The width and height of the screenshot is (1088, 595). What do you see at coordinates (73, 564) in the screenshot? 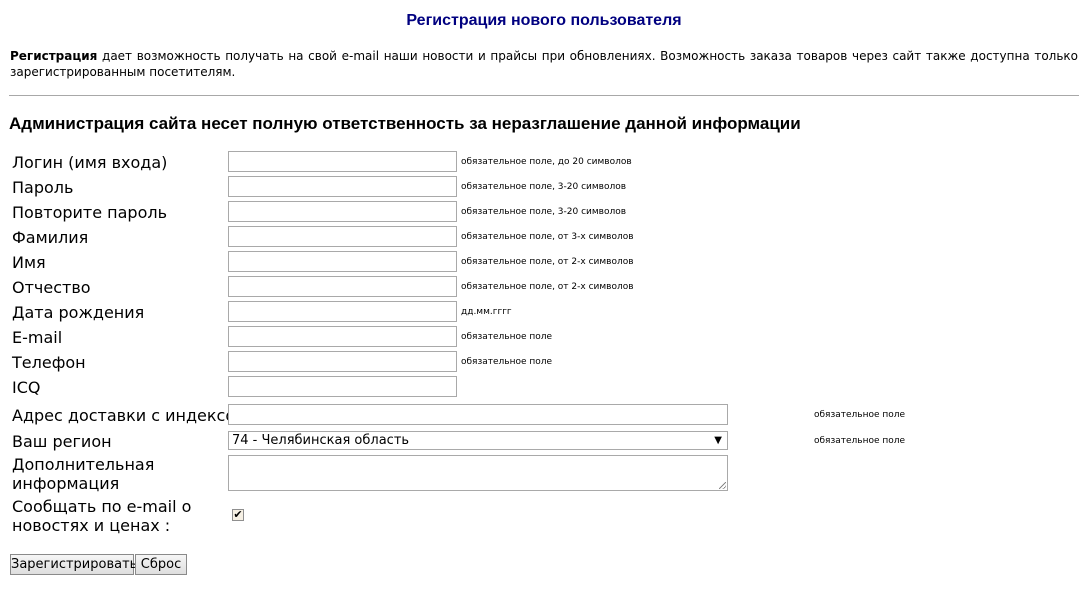
I see `register-button: Зарегистрировать` at bounding box center [73, 564].